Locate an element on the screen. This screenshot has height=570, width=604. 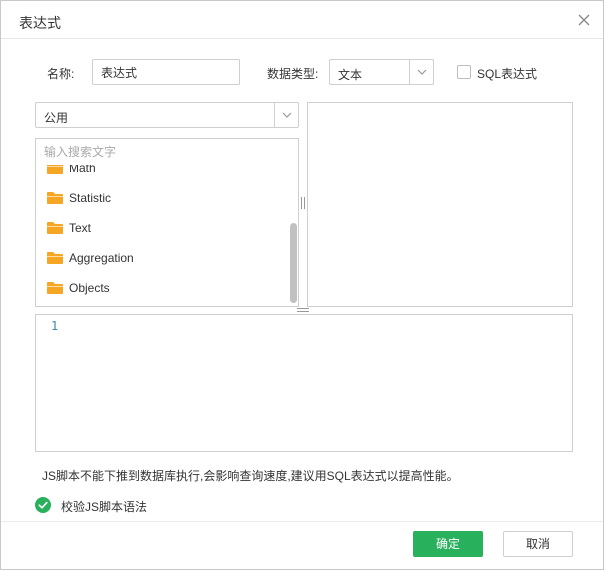
footer-divider is located at coordinates (302, 521).